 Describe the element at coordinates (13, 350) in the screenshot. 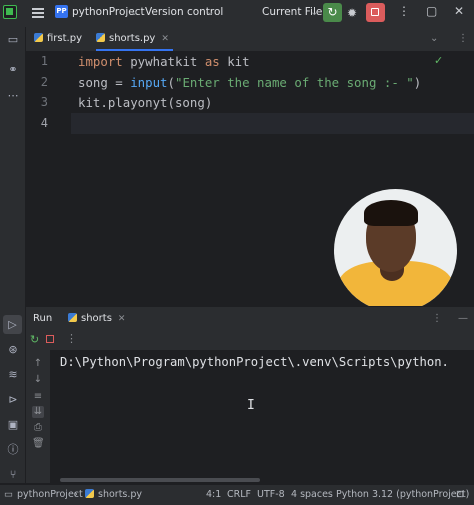

I see `python-console-icon: ⊛` at that location.